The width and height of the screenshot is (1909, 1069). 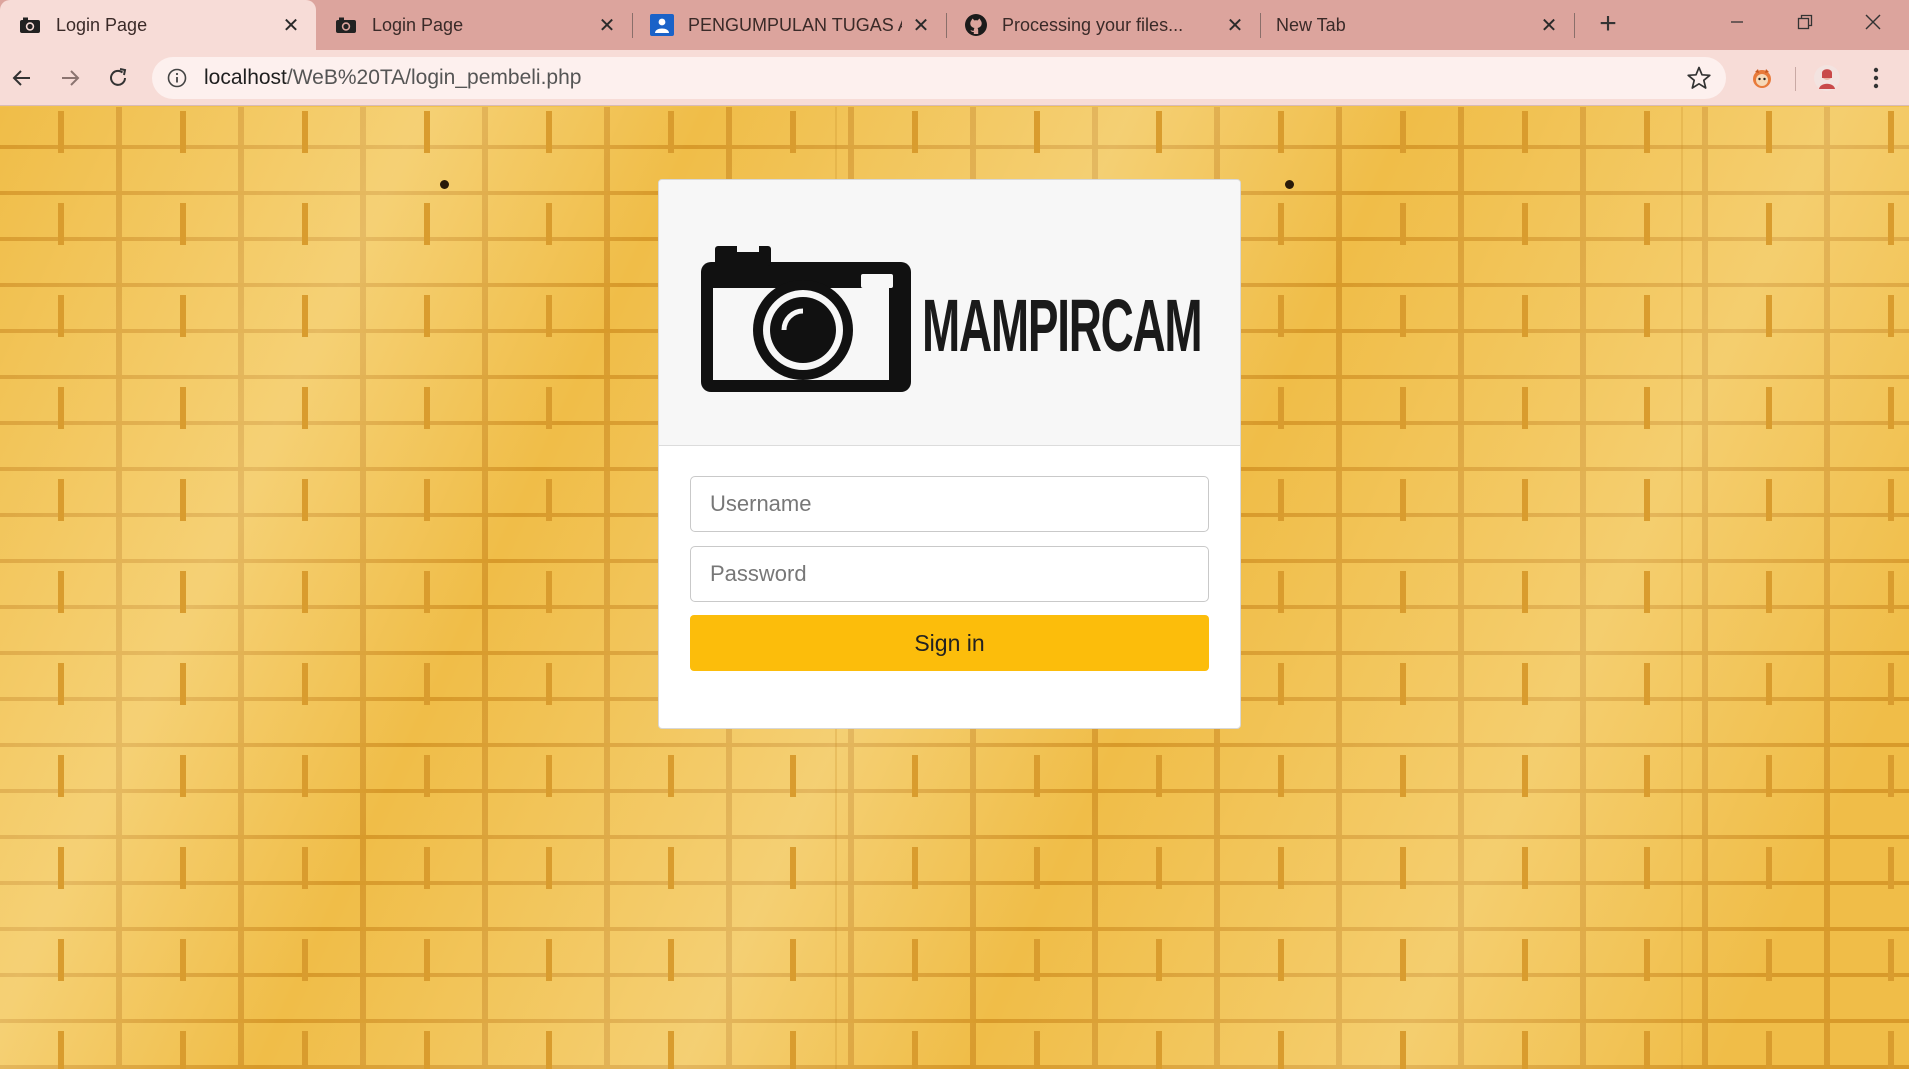 I want to click on reload-icon, so click(x=118, y=78).